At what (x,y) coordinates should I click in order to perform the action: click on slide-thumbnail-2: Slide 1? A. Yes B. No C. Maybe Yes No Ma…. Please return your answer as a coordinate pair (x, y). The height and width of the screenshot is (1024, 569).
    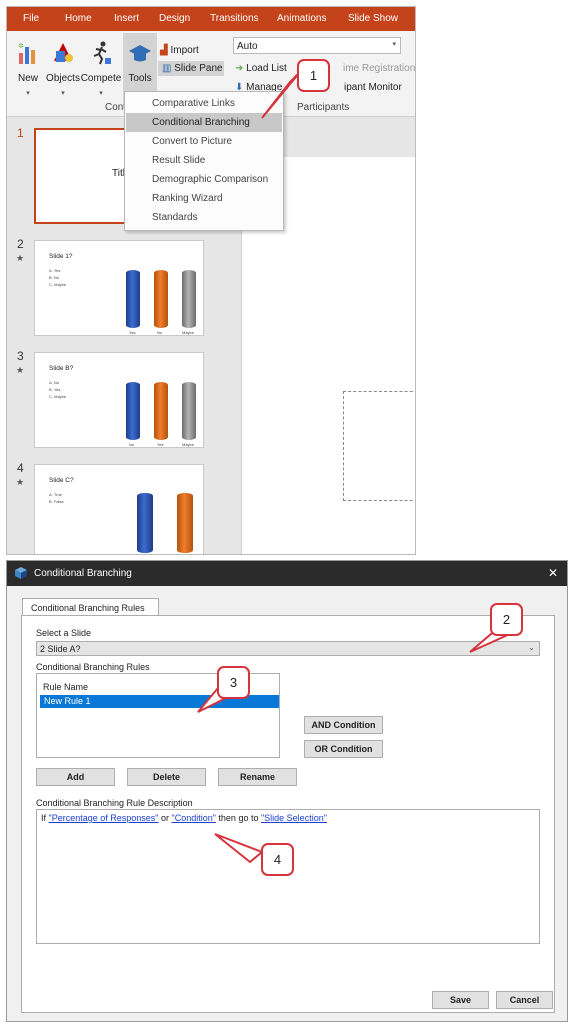
    Looking at the image, I should click on (119, 288).